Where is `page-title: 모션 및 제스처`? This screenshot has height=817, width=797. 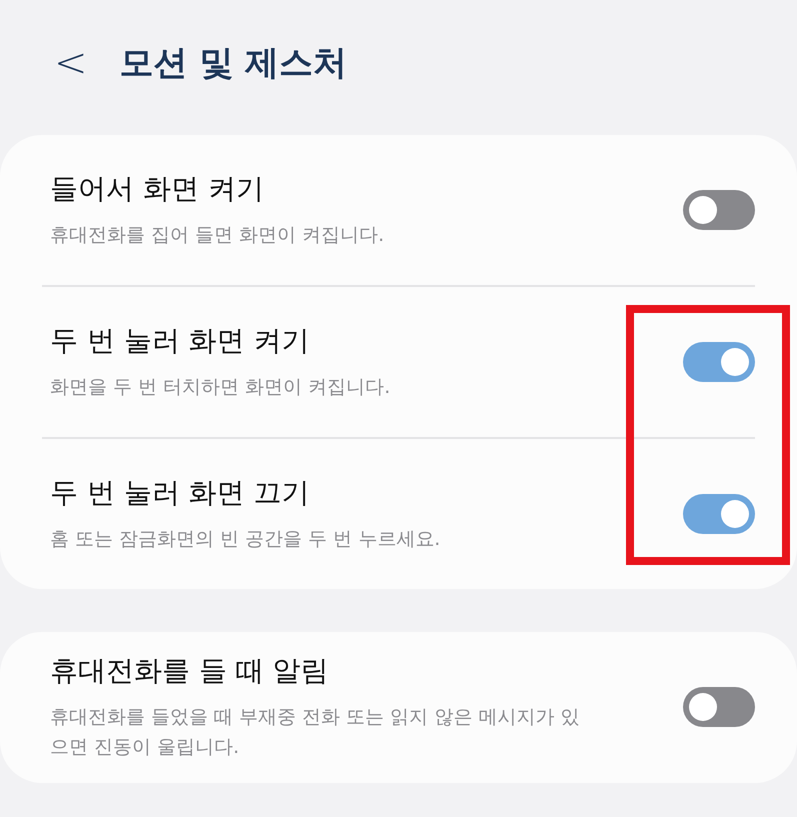
page-title: 모션 및 제스처 is located at coordinates (234, 63).